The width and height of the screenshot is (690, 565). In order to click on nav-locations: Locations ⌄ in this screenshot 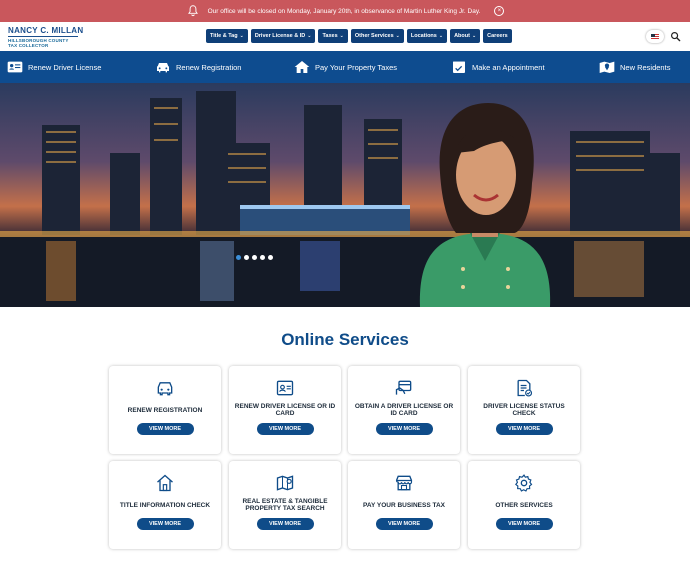, I will do `click(427, 36)`.